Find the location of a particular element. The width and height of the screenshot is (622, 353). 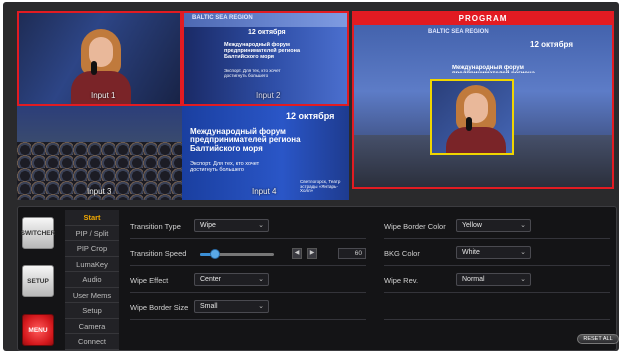

menu-item-user-mems: User Mems is located at coordinates (92, 295).